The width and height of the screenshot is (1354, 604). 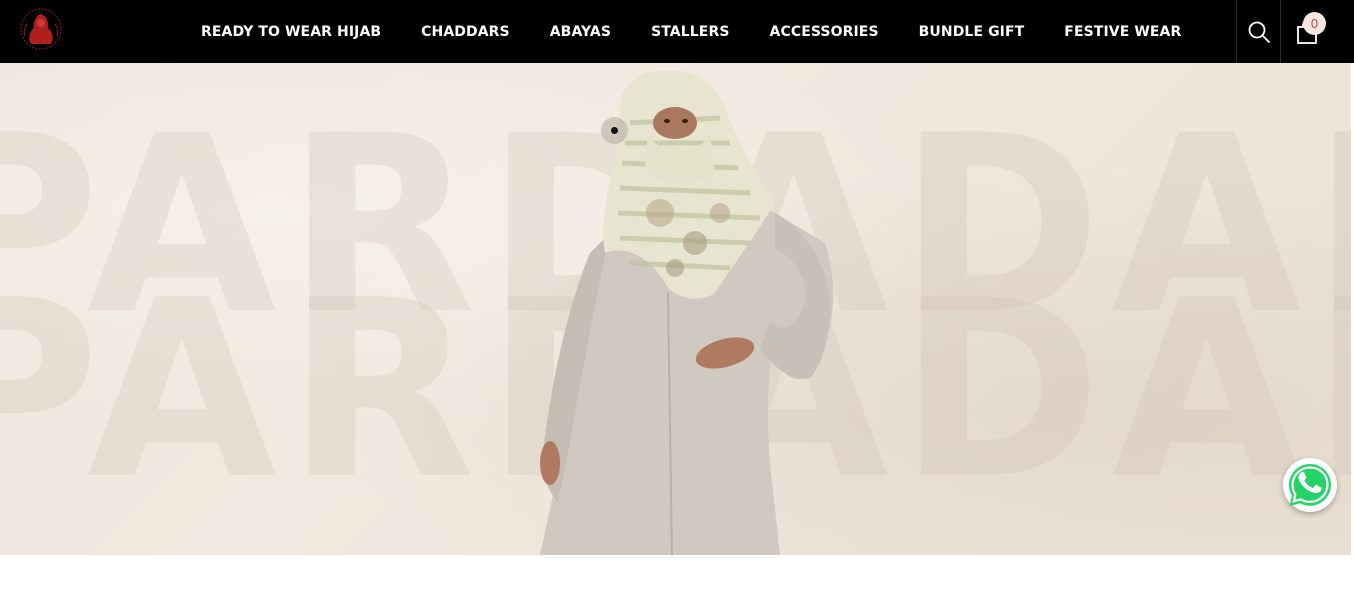 I want to click on slider-dot-active, so click(x=614, y=130).